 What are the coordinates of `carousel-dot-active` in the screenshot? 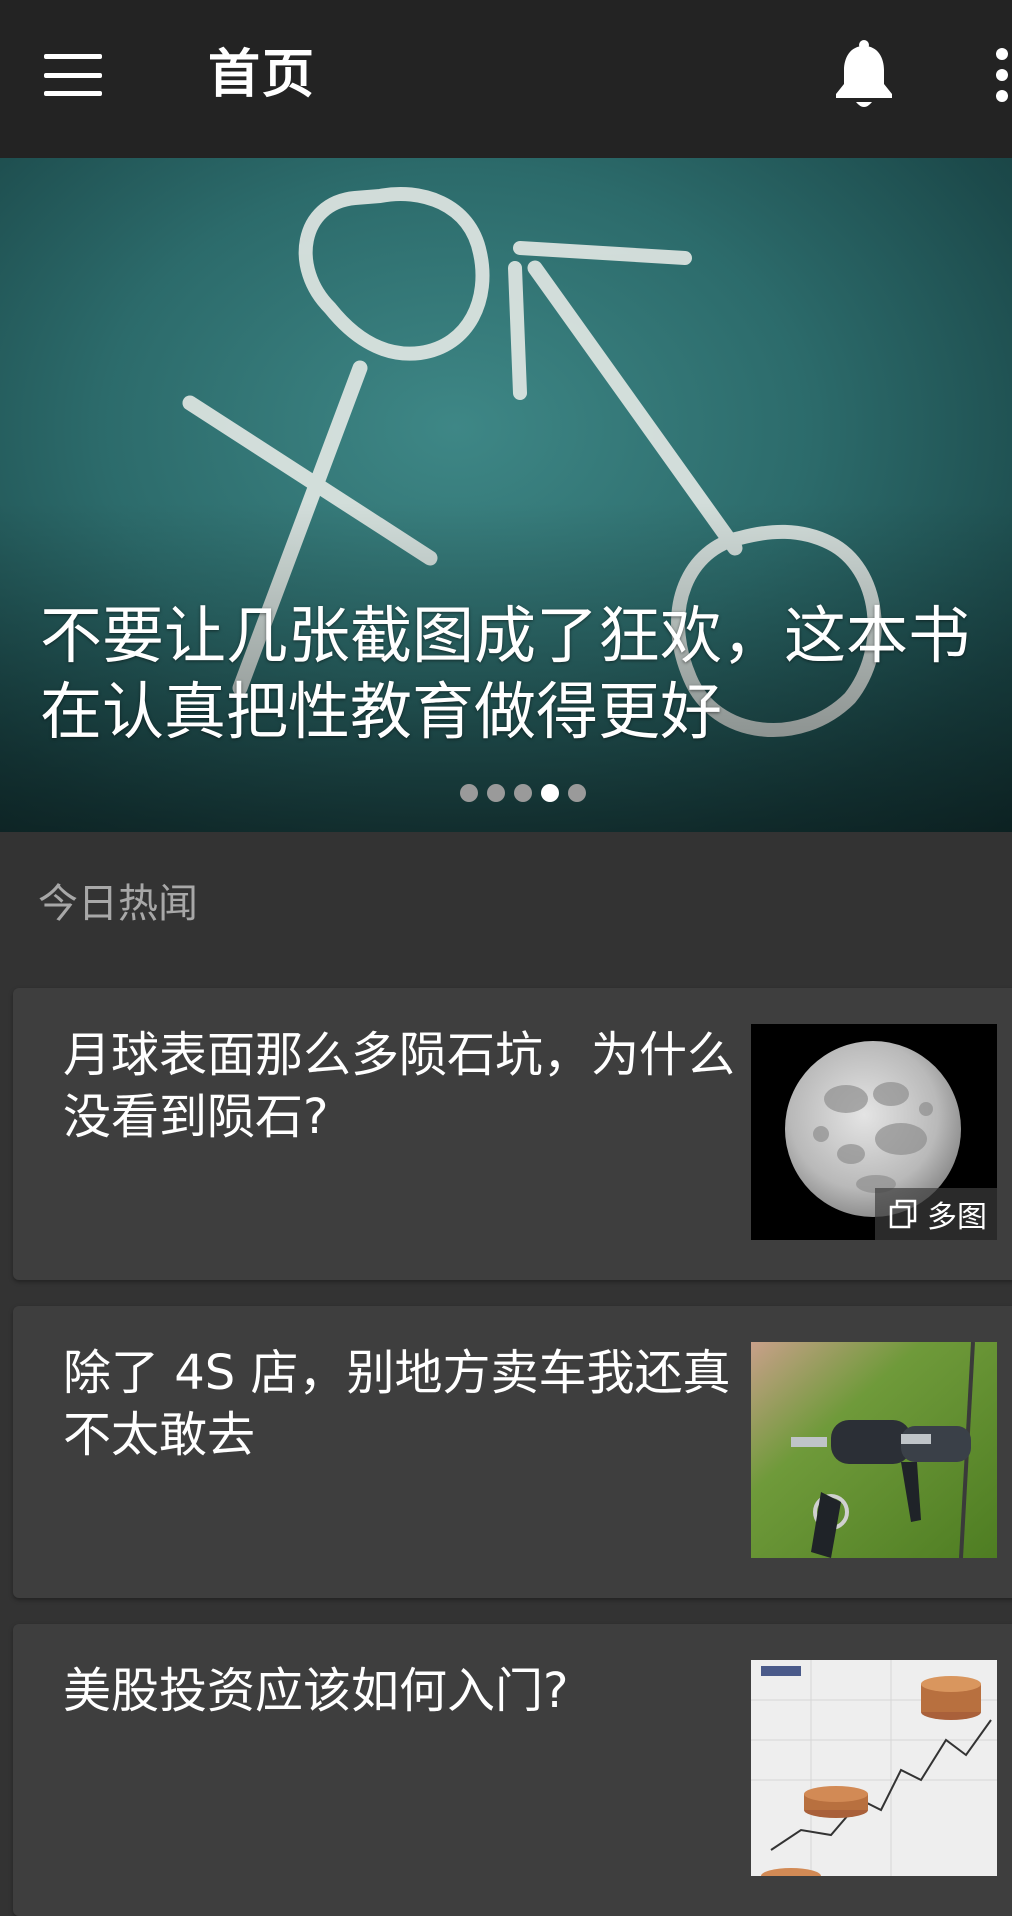 It's located at (550, 793).